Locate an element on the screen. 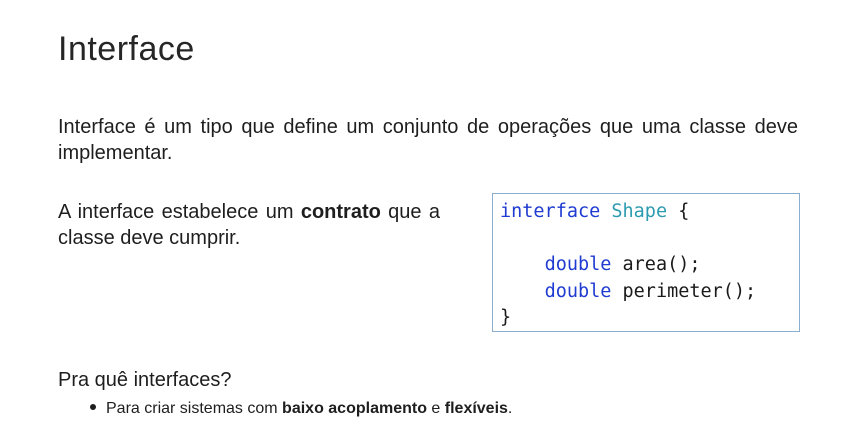 The image size is (848, 444). bullet-bold-coupling: baixo acoplamento is located at coordinates (354, 408).